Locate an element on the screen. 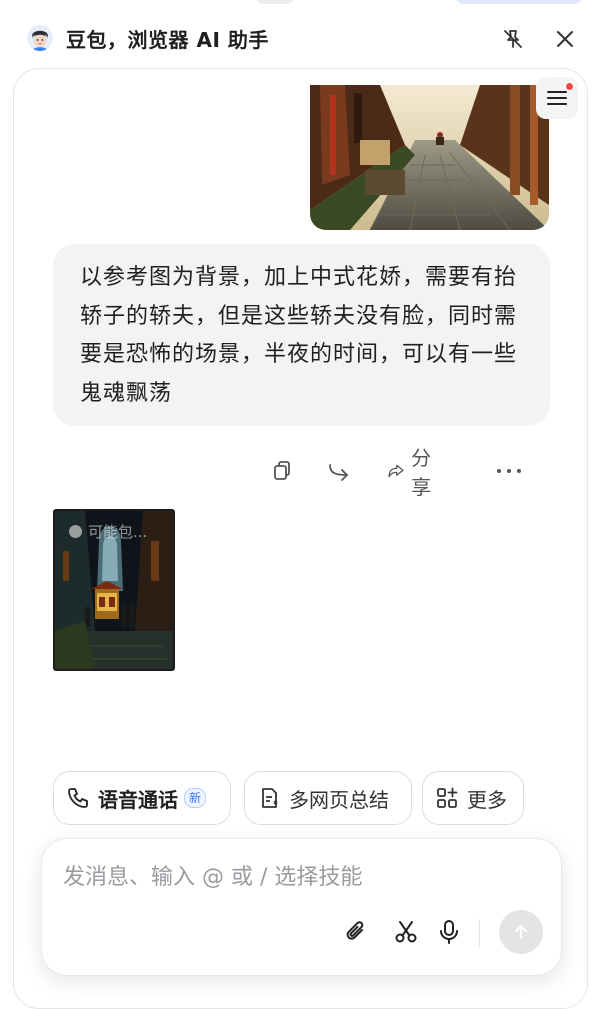 Image resolution: width=600 pixels, height=1009 pixels. menu-button is located at coordinates (557, 98).